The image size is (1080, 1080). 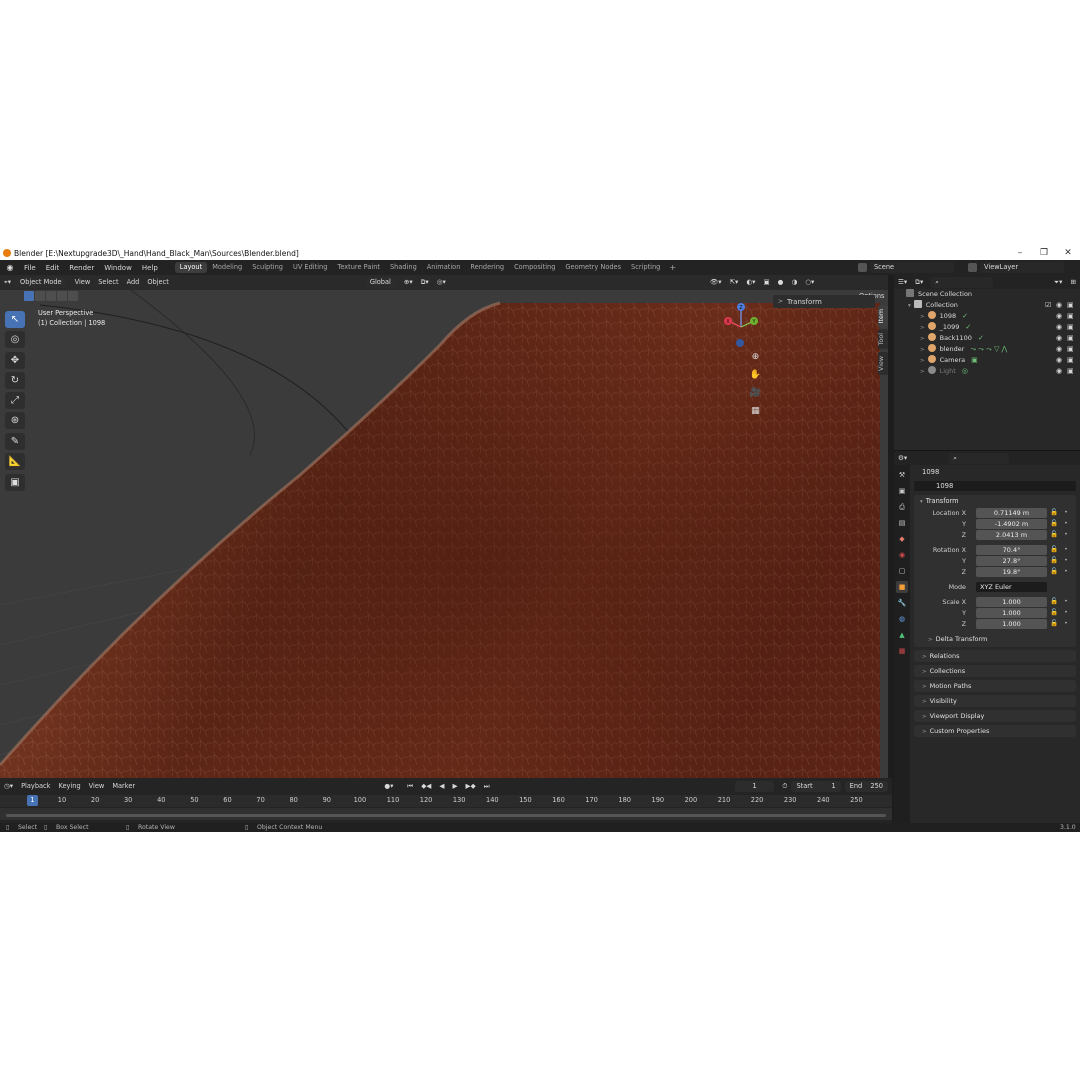 I want to click on outliner-editor-type-icon: ☰▾, so click(x=902, y=282).